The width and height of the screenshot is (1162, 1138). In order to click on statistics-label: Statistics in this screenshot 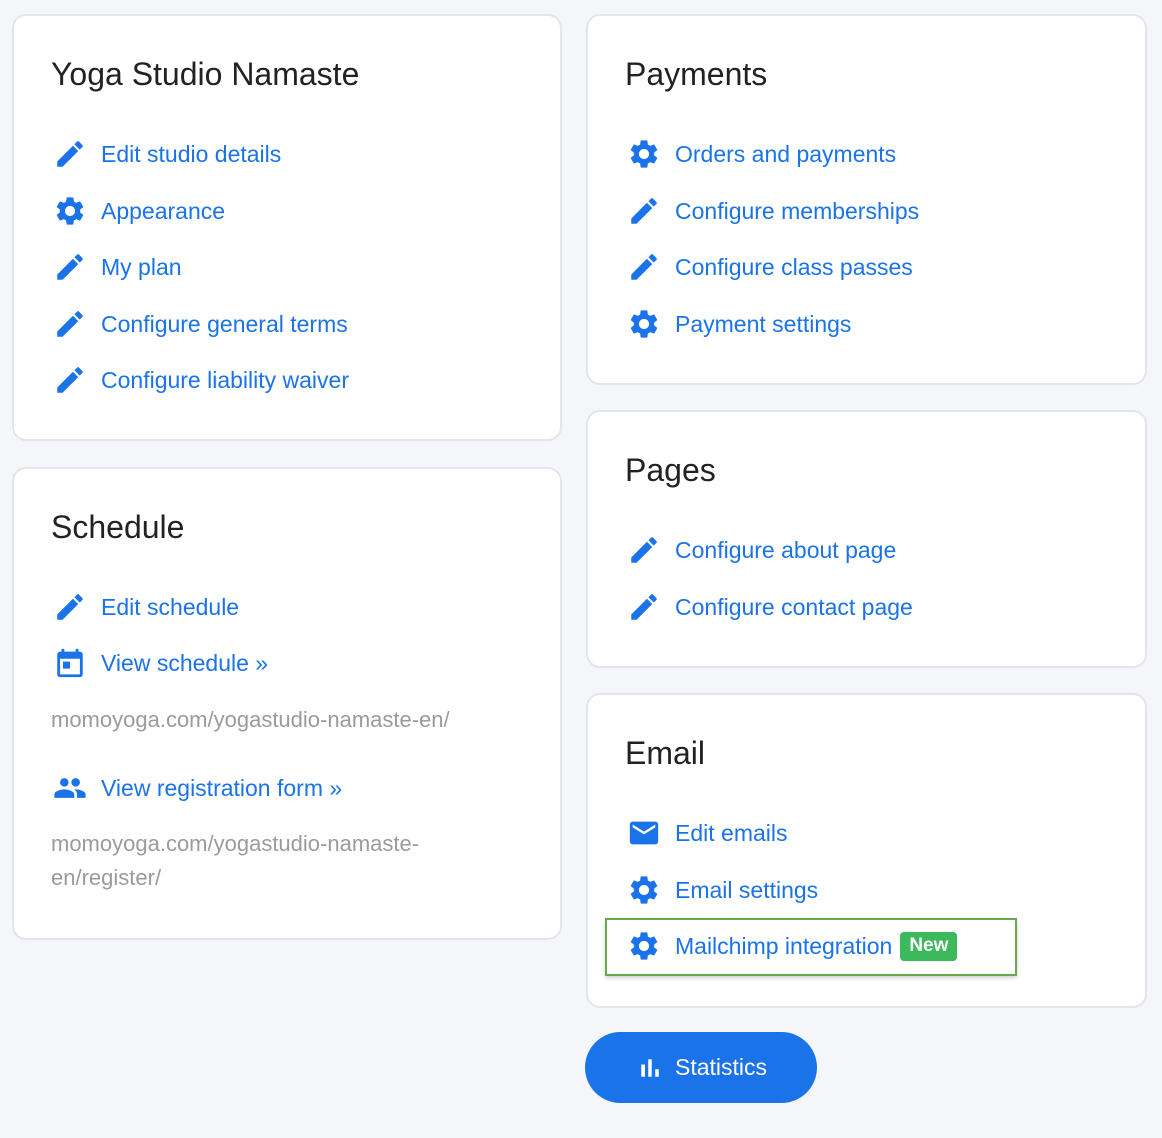, I will do `click(721, 1067)`.